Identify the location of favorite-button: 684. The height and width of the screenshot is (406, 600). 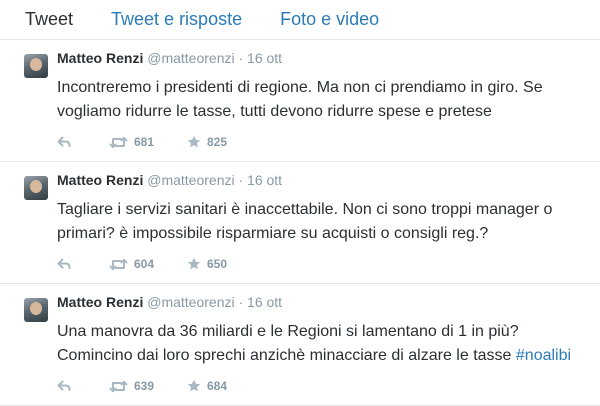
(222, 386).